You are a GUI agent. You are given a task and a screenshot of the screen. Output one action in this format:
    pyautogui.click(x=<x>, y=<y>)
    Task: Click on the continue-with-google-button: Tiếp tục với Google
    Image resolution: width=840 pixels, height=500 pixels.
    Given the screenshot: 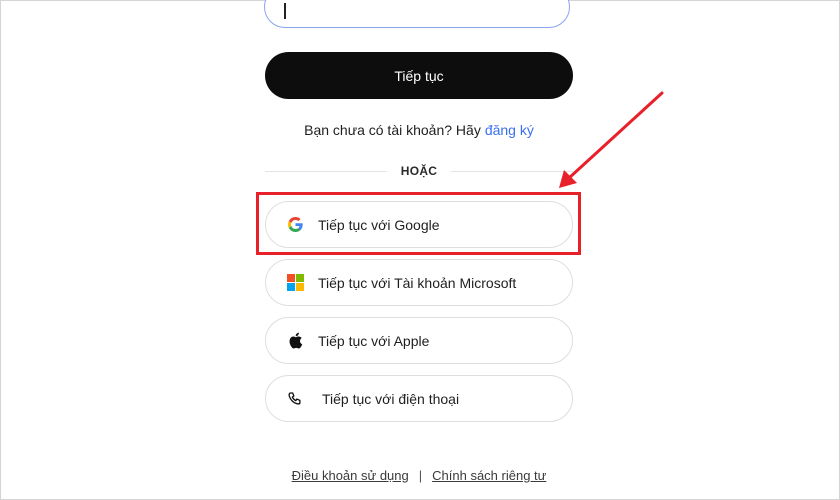 What is the action you would take?
    pyautogui.click(x=419, y=224)
    